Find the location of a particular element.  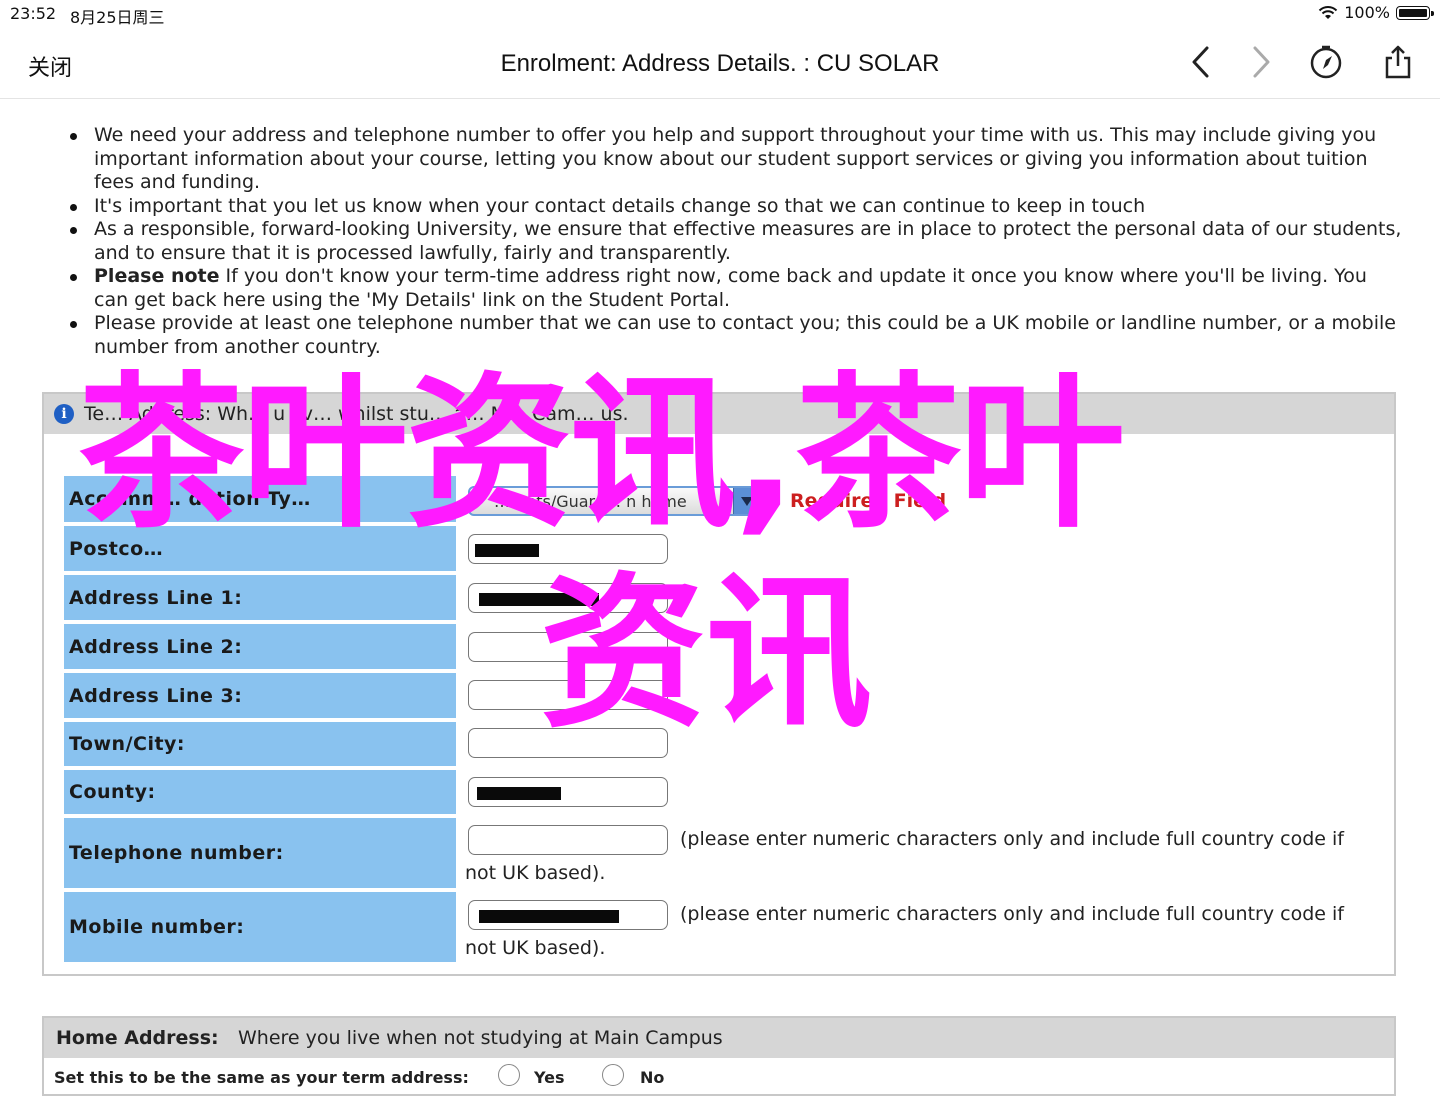

county-label: County: is located at coordinates (260, 792).